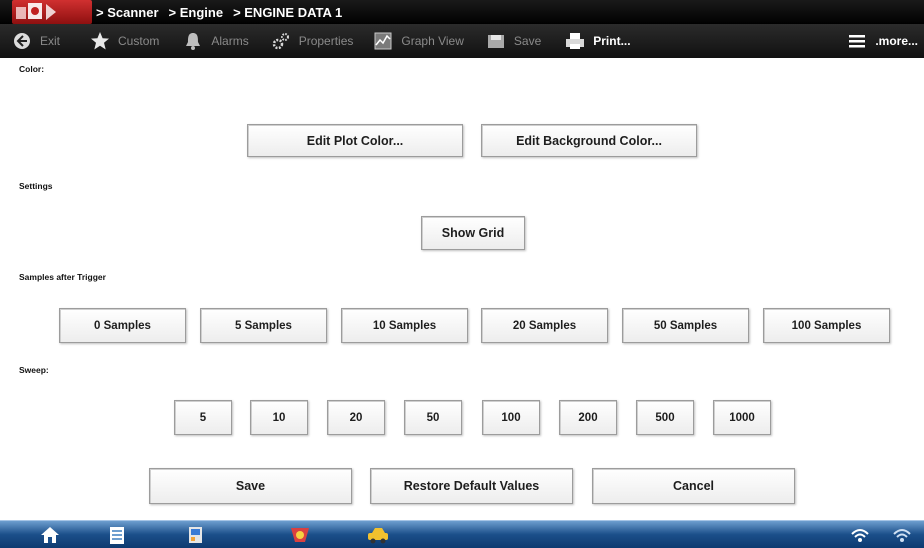 The height and width of the screenshot is (548, 924). I want to click on sweep-500-button: 500, so click(665, 417).